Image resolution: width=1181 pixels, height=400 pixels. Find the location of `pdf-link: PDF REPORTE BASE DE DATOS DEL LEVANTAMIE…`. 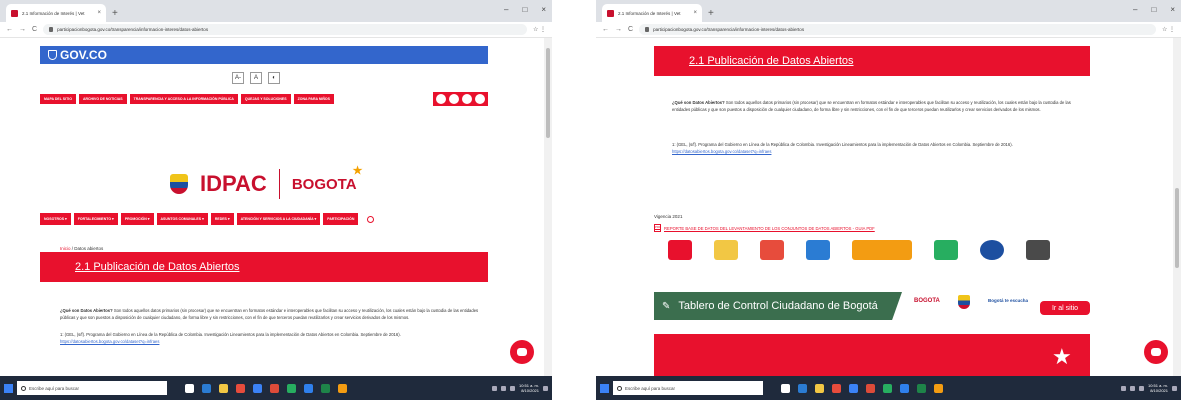

pdf-link: PDF REPORTE BASE DE DATOS DEL LEVANTAMIE… is located at coordinates (764, 228).